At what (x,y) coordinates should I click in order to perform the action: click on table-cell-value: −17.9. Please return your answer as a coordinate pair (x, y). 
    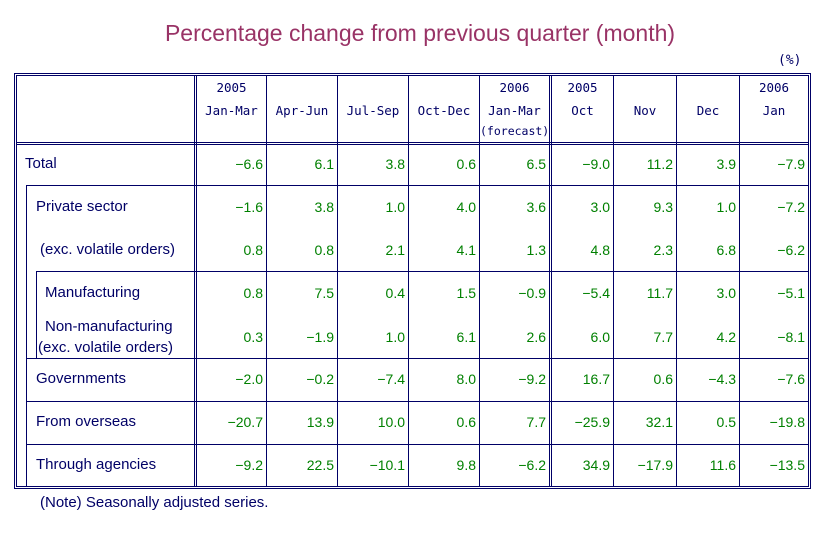
    Looking at the image, I should click on (655, 465).